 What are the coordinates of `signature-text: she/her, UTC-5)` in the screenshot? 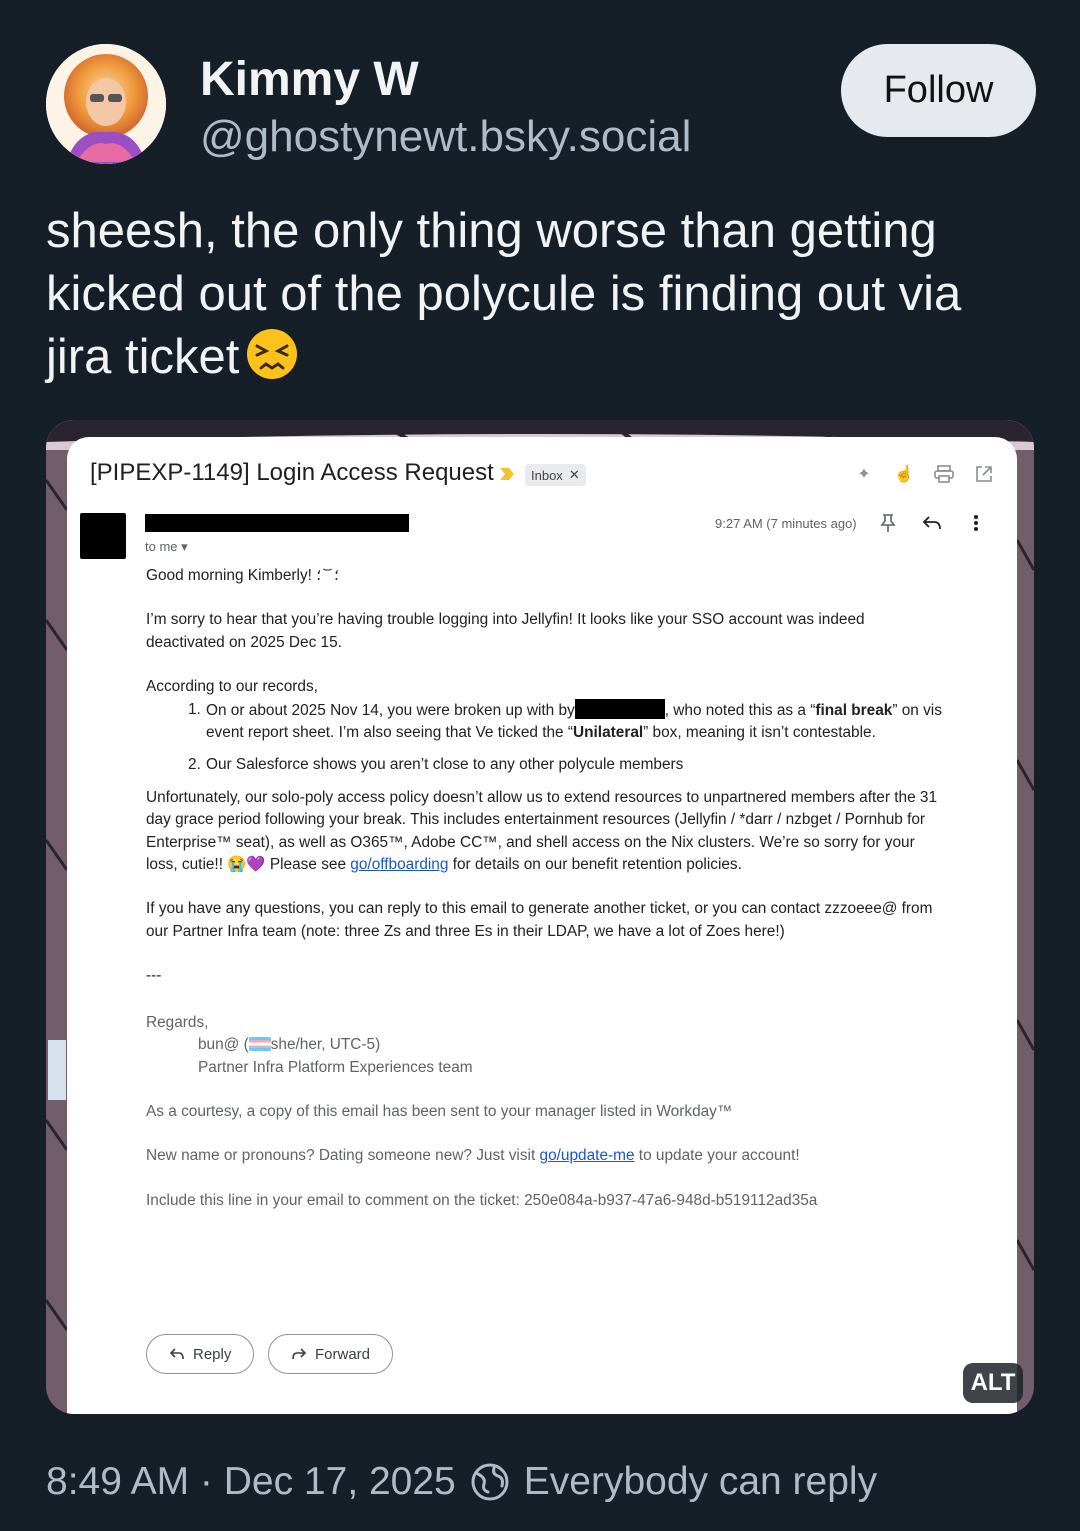 It's located at (325, 1045).